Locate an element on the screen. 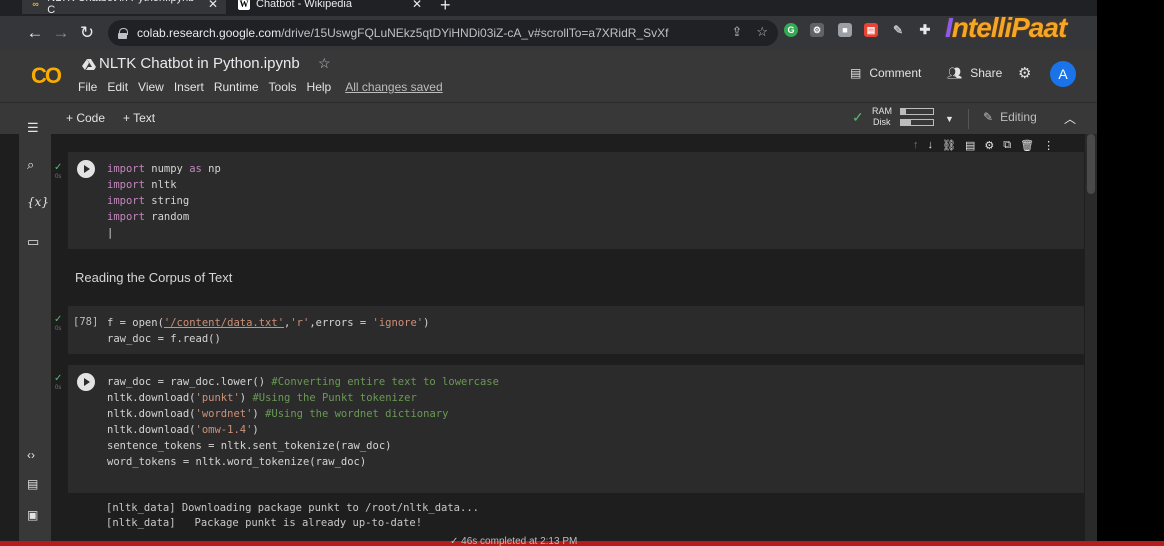  connected-check-icon: ✓ is located at coordinates (858, 117).